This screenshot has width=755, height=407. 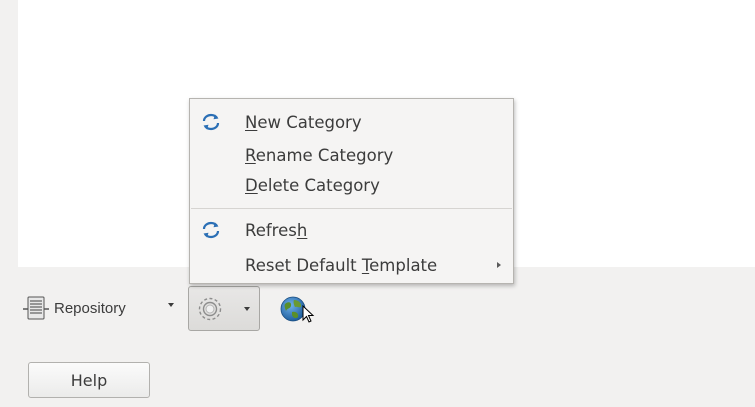 What do you see at coordinates (303, 122) in the screenshot?
I see `menu-item-label: New Category` at bounding box center [303, 122].